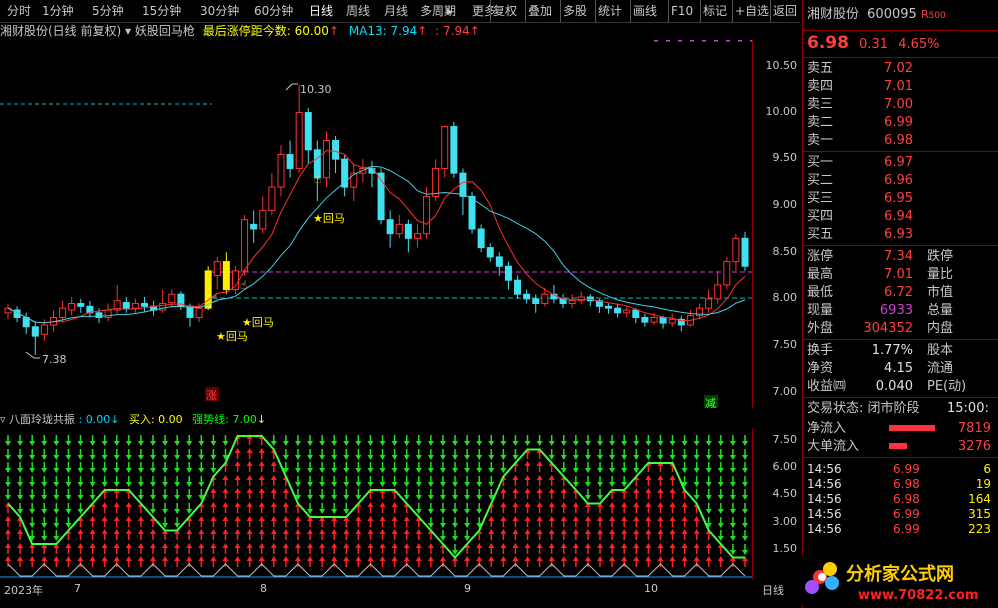 Image resolution: width=998 pixels, height=608 pixels. What do you see at coordinates (128, 31) in the screenshot?
I see `collapse-icon: ▾` at bounding box center [128, 31].